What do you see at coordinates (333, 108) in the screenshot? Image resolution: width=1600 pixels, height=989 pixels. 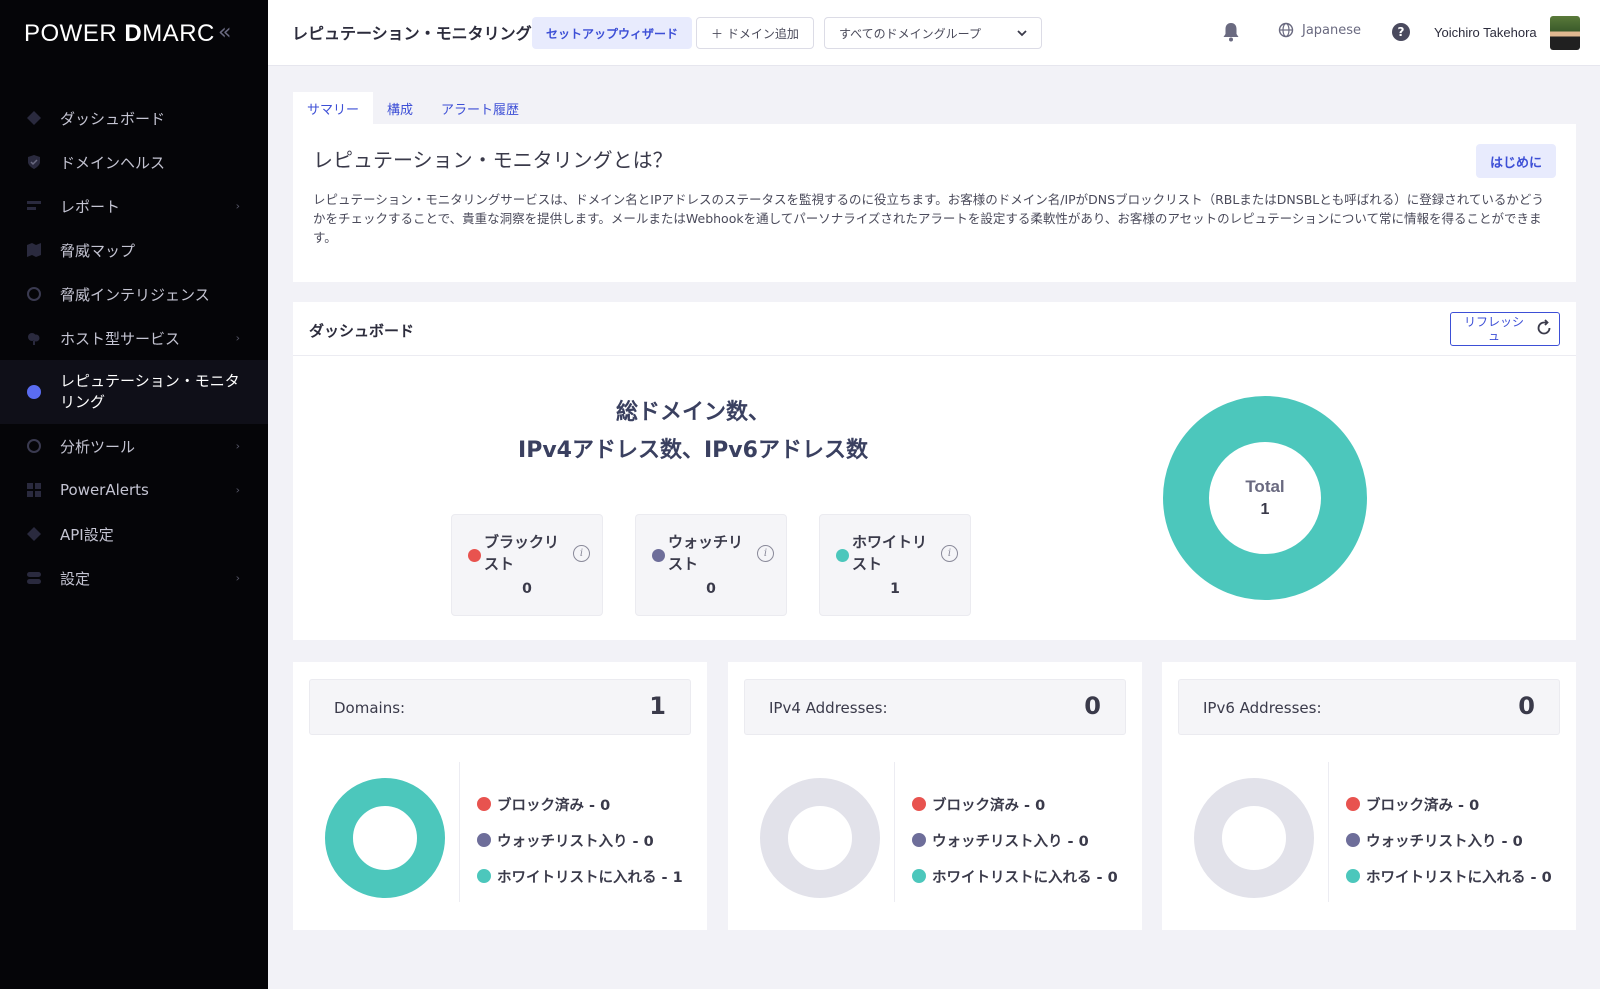 I see `tab-summary: サマリー` at bounding box center [333, 108].